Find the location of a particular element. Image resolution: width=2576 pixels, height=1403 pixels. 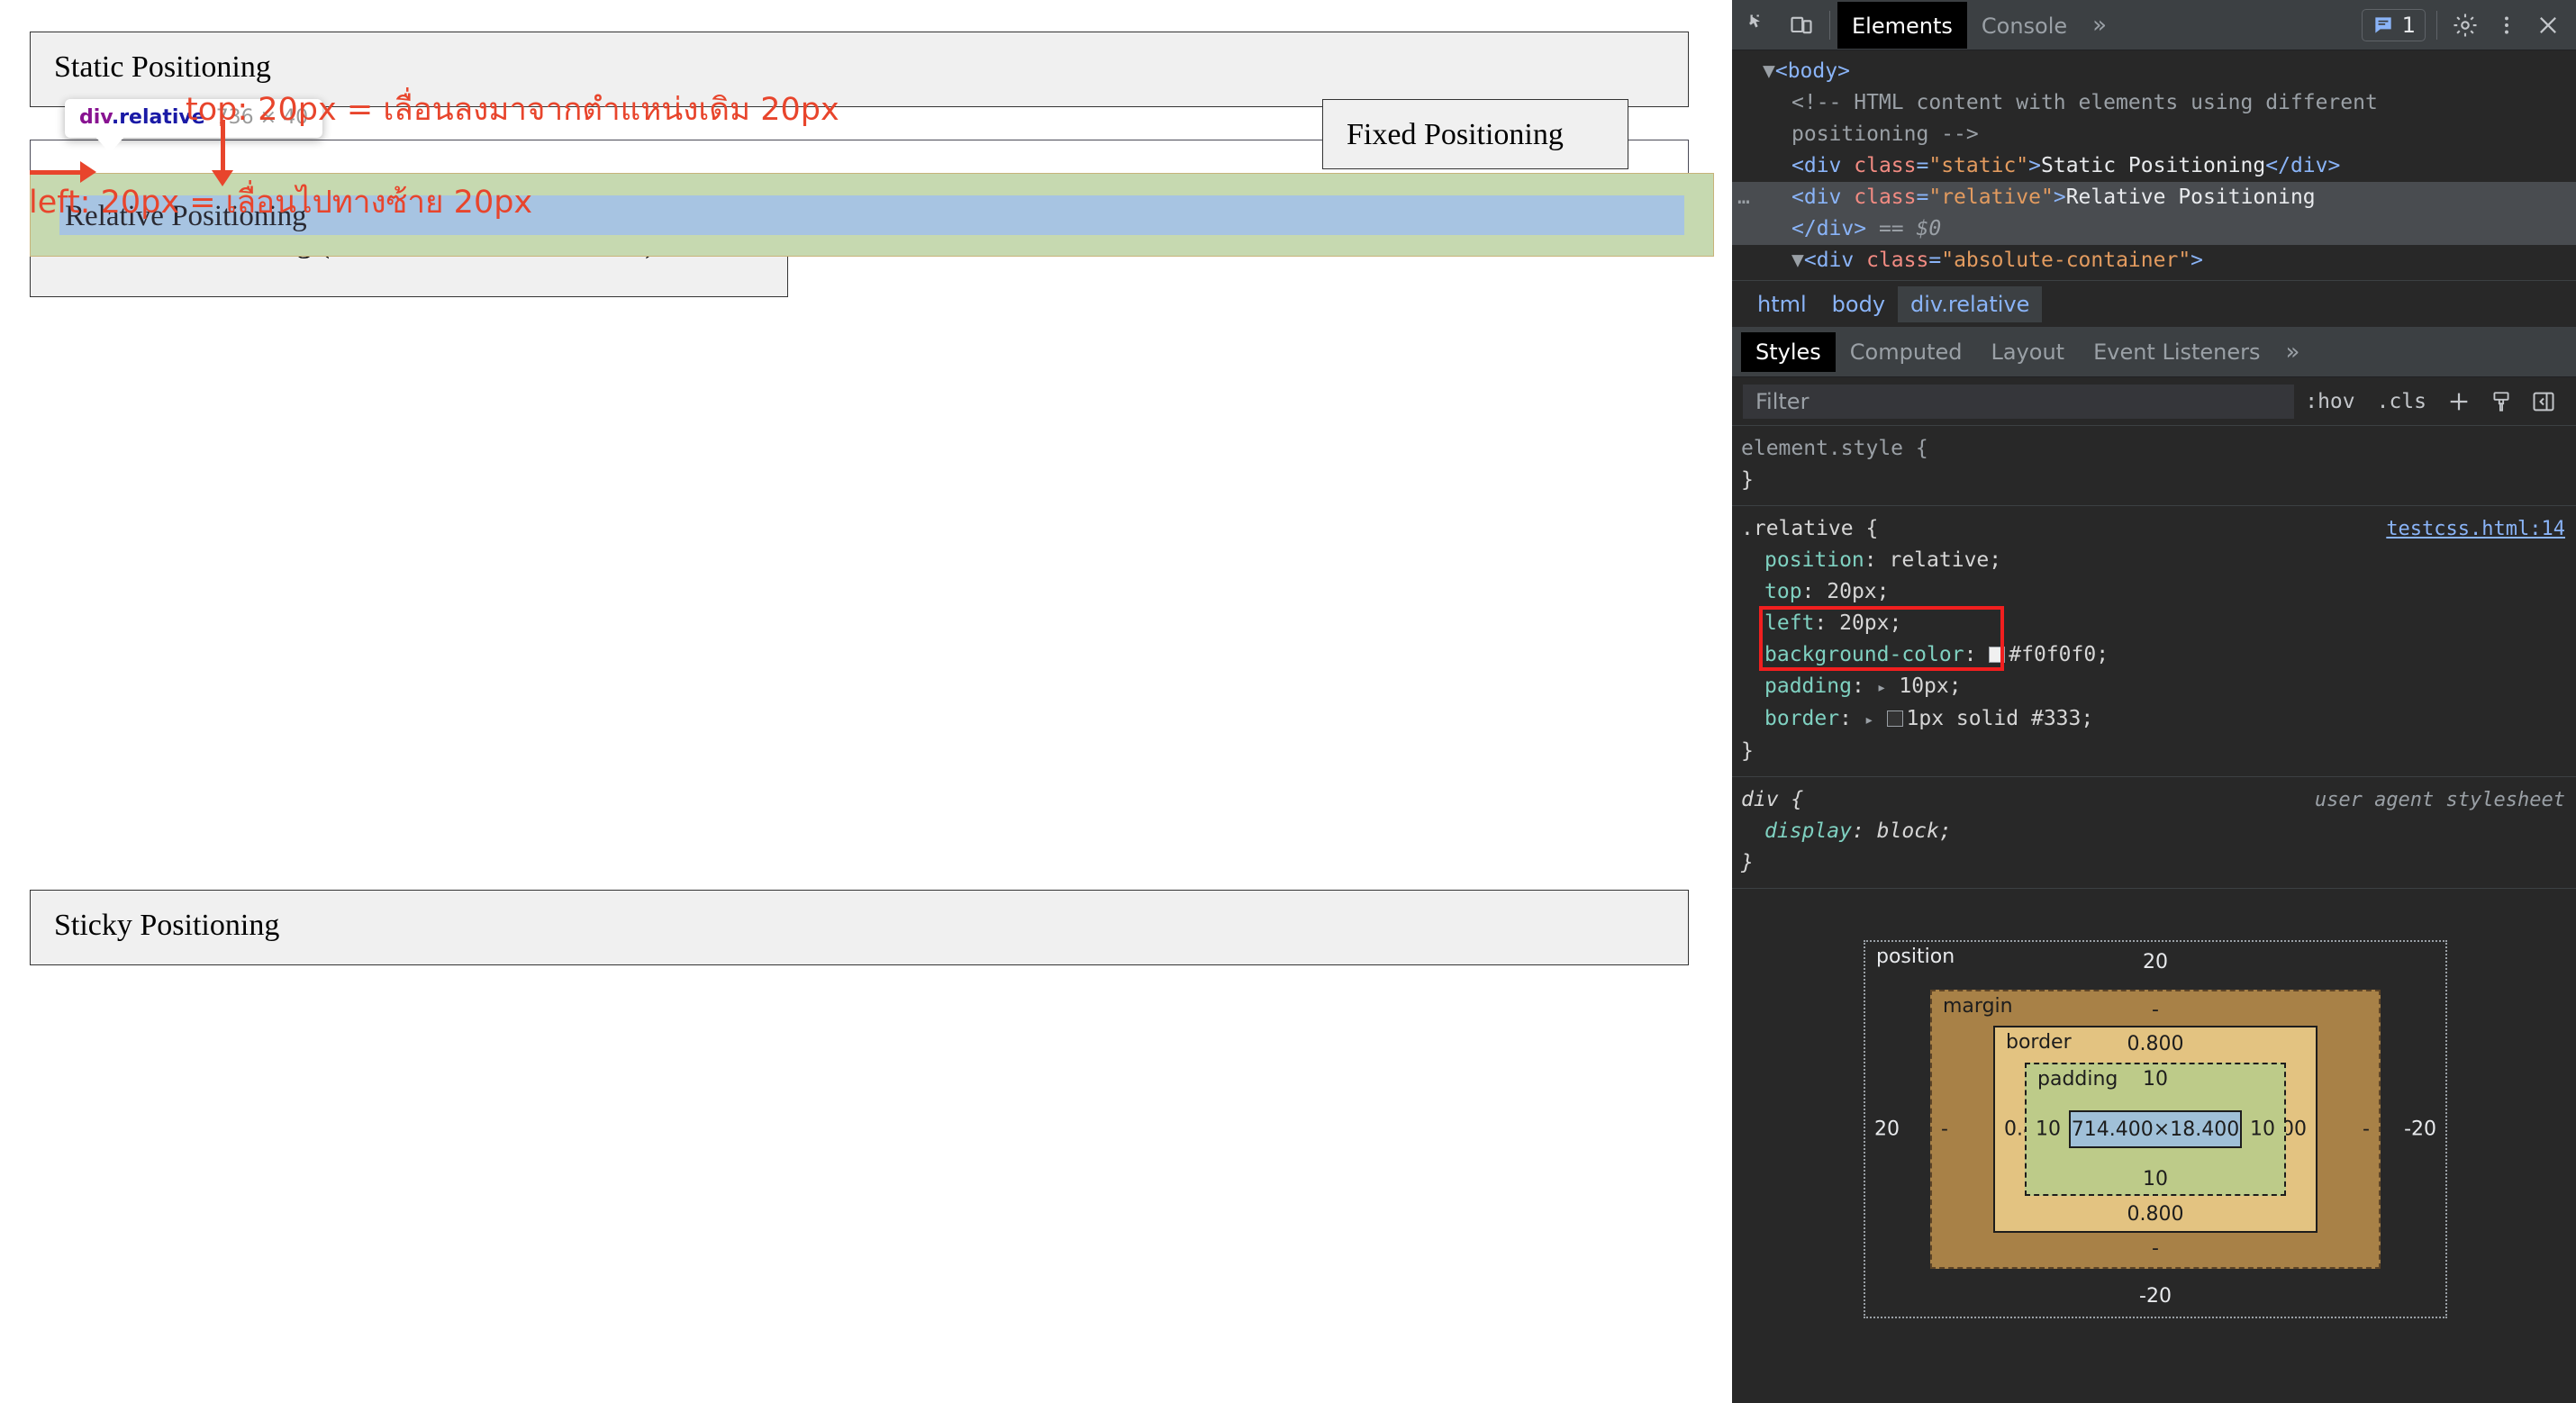

css-declaration: position: relative; is located at coordinates (2158, 560).